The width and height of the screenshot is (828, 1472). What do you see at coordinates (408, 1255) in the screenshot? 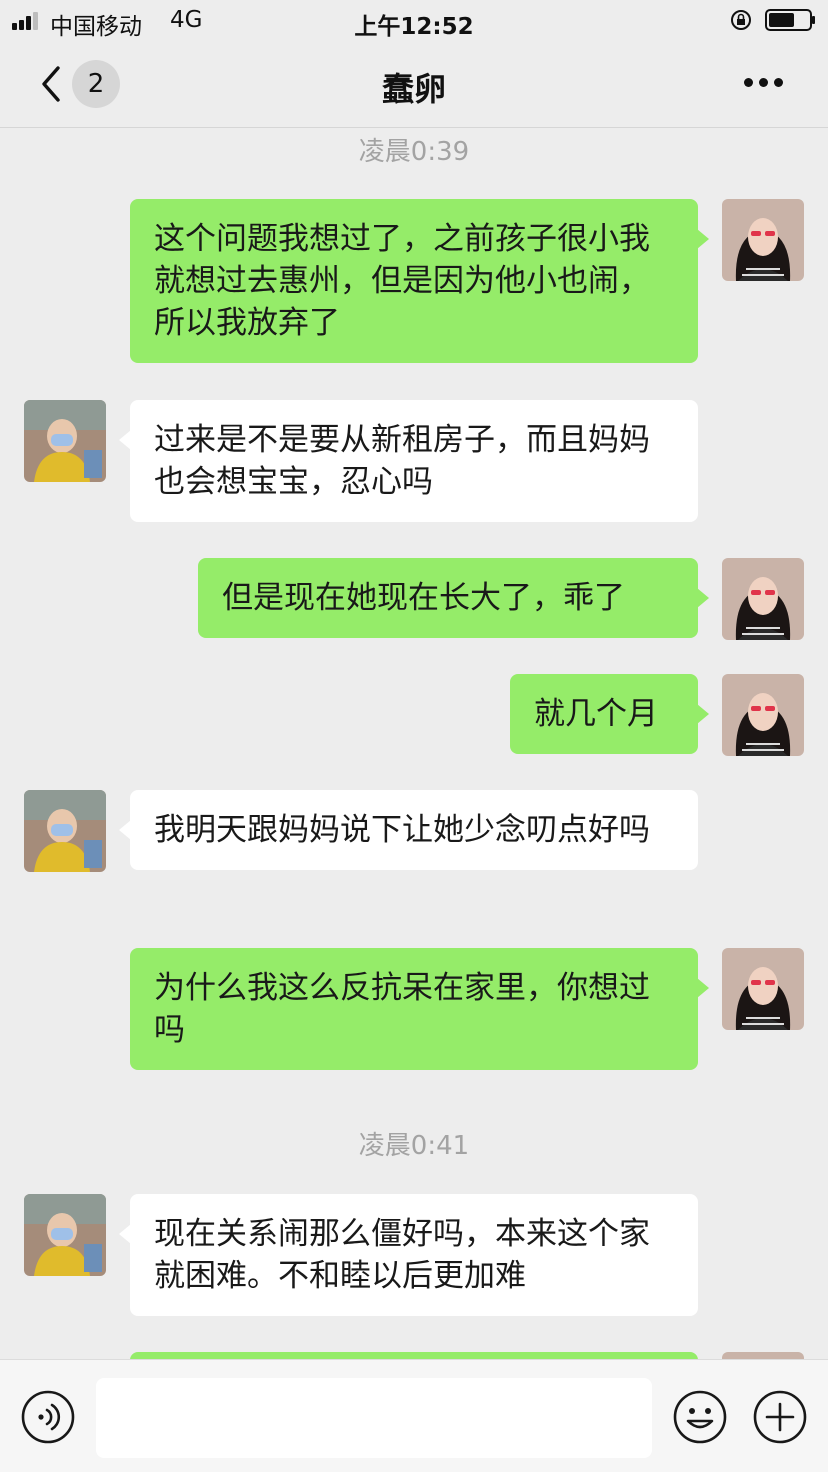
I see `incoming-message-bubble: 现在关系闹那么僵好吗，本来这个家就困难。不和睦以后更加难` at bounding box center [408, 1255].